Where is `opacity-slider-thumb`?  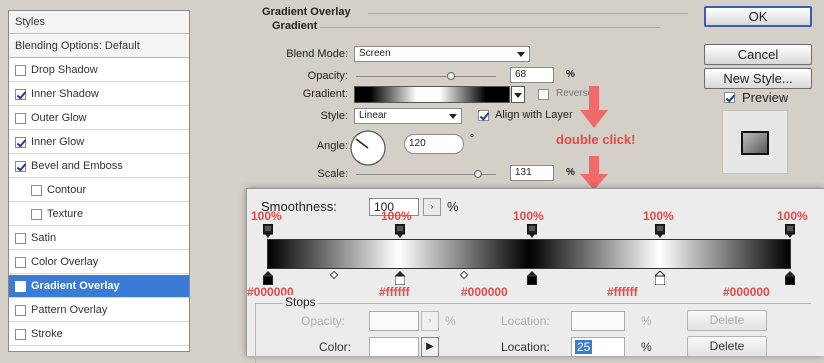 opacity-slider-thumb is located at coordinates (451, 76).